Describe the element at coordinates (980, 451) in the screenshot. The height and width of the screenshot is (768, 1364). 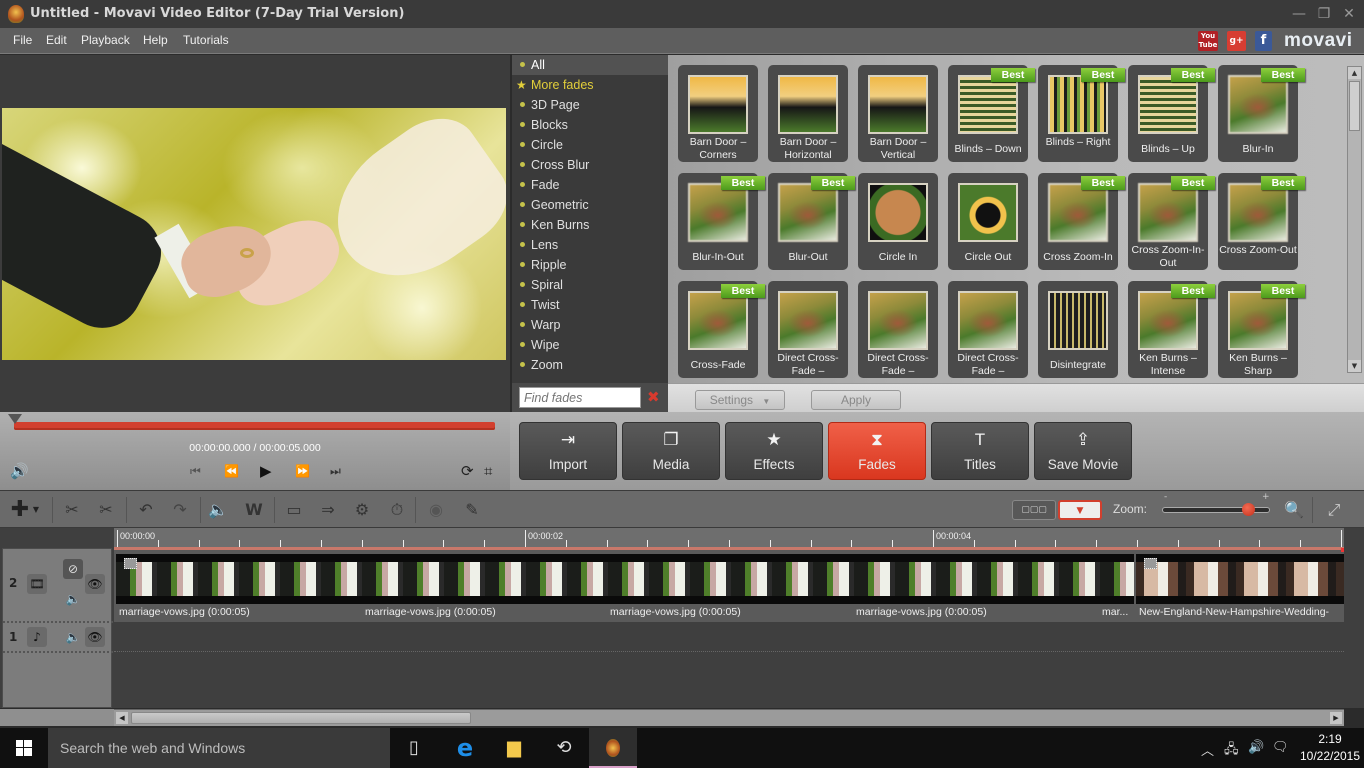
I see `toolbar-titles-button: T Titles` at that location.